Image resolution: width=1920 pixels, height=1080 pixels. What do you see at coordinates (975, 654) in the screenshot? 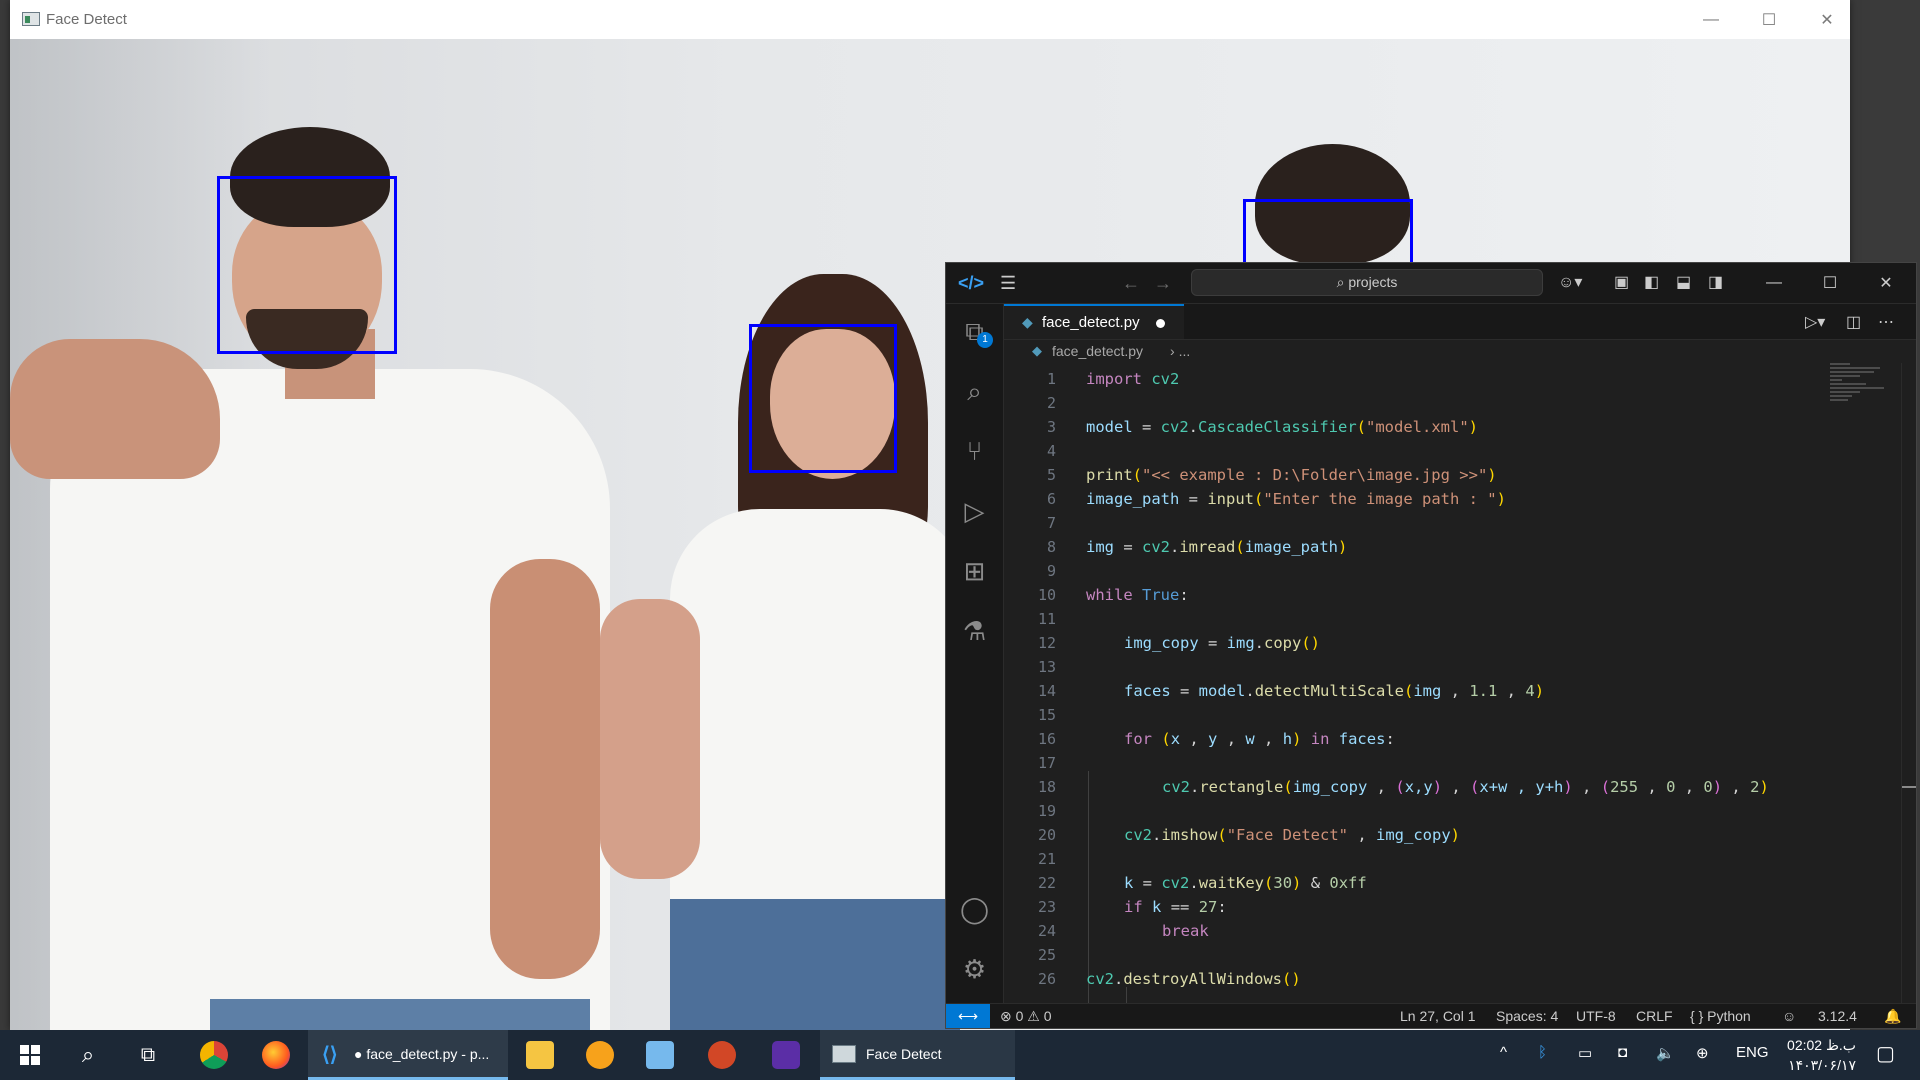
I see `activity-bar: ⧉ 1 ⌕ ⑂ ▷ ⊞ ⚗ ◯ ⚙` at bounding box center [975, 654].